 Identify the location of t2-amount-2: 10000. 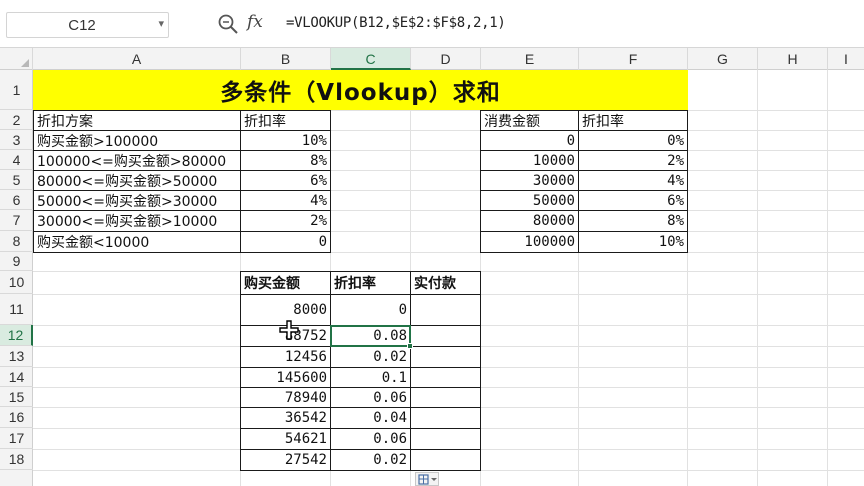
(529, 160).